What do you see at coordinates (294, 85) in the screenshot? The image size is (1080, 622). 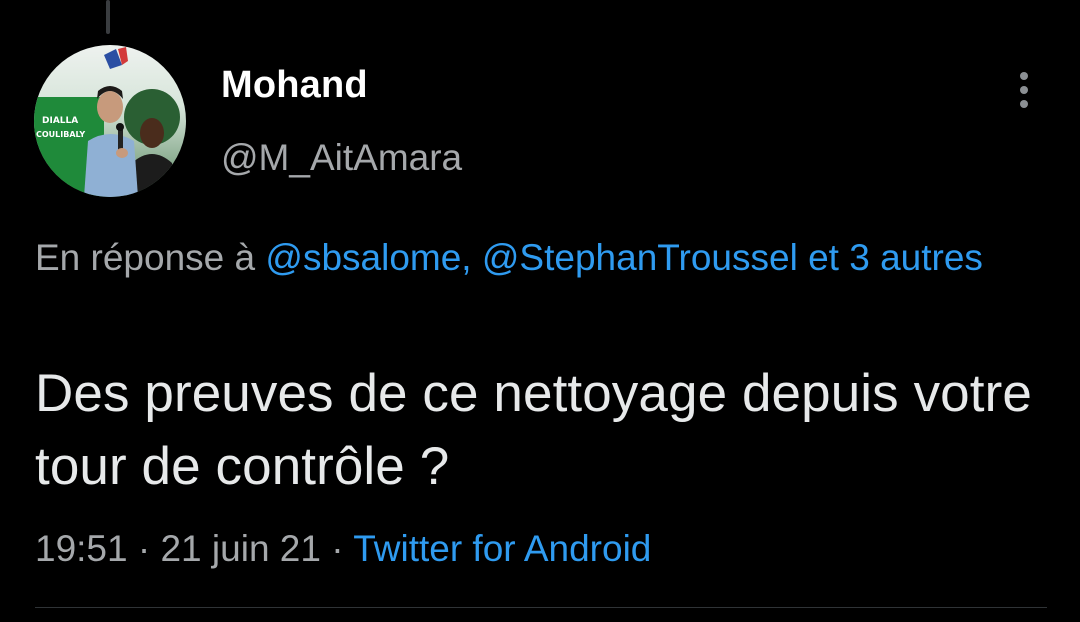 I see `author-display-name: Mohand` at bounding box center [294, 85].